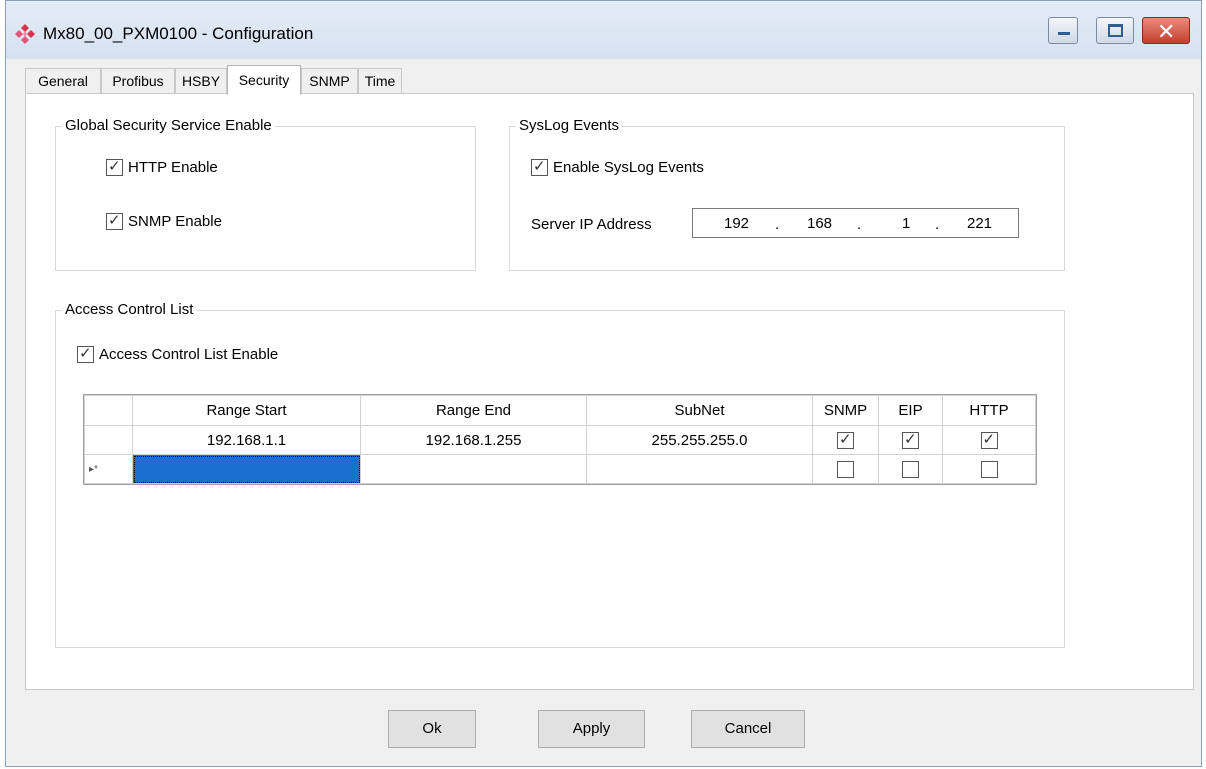  What do you see at coordinates (628, 167) in the screenshot?
I see `syslog-enable-label: Enable SysLog Events` at bounding box center [628, 167].